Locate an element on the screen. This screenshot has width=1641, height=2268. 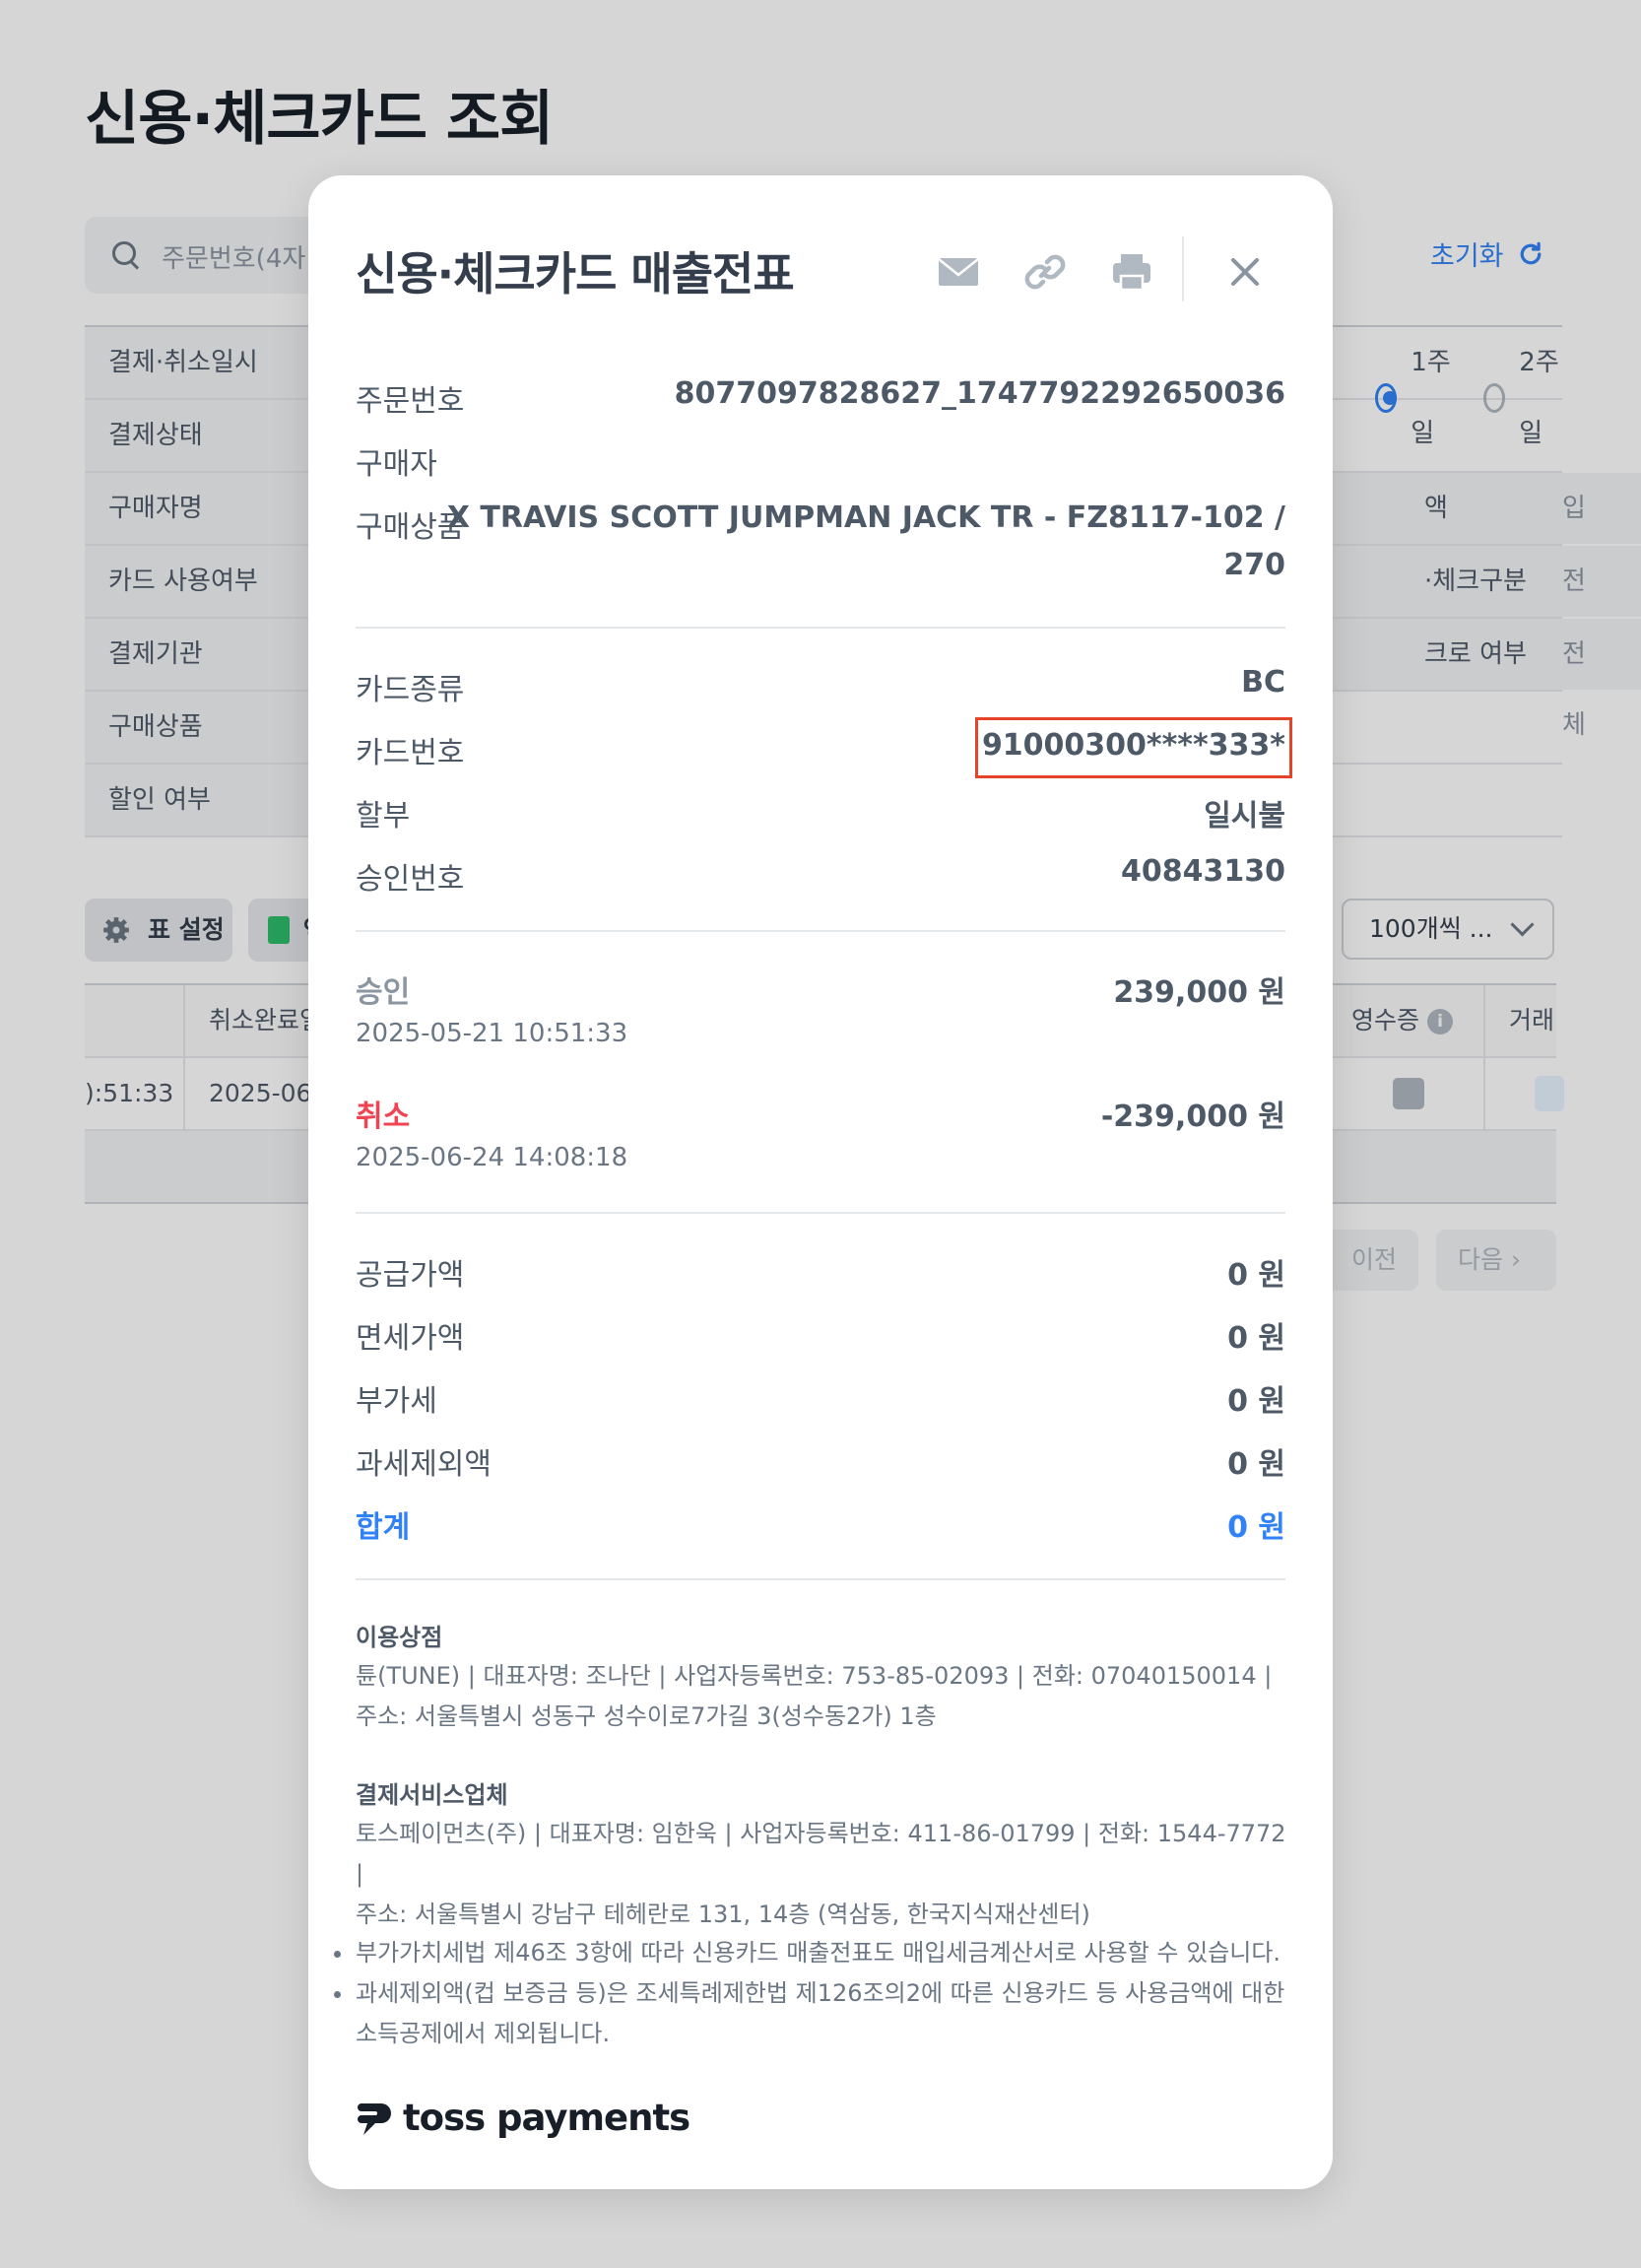
taxfree-label: 면세가액 is located at coordinates (410, 1338).